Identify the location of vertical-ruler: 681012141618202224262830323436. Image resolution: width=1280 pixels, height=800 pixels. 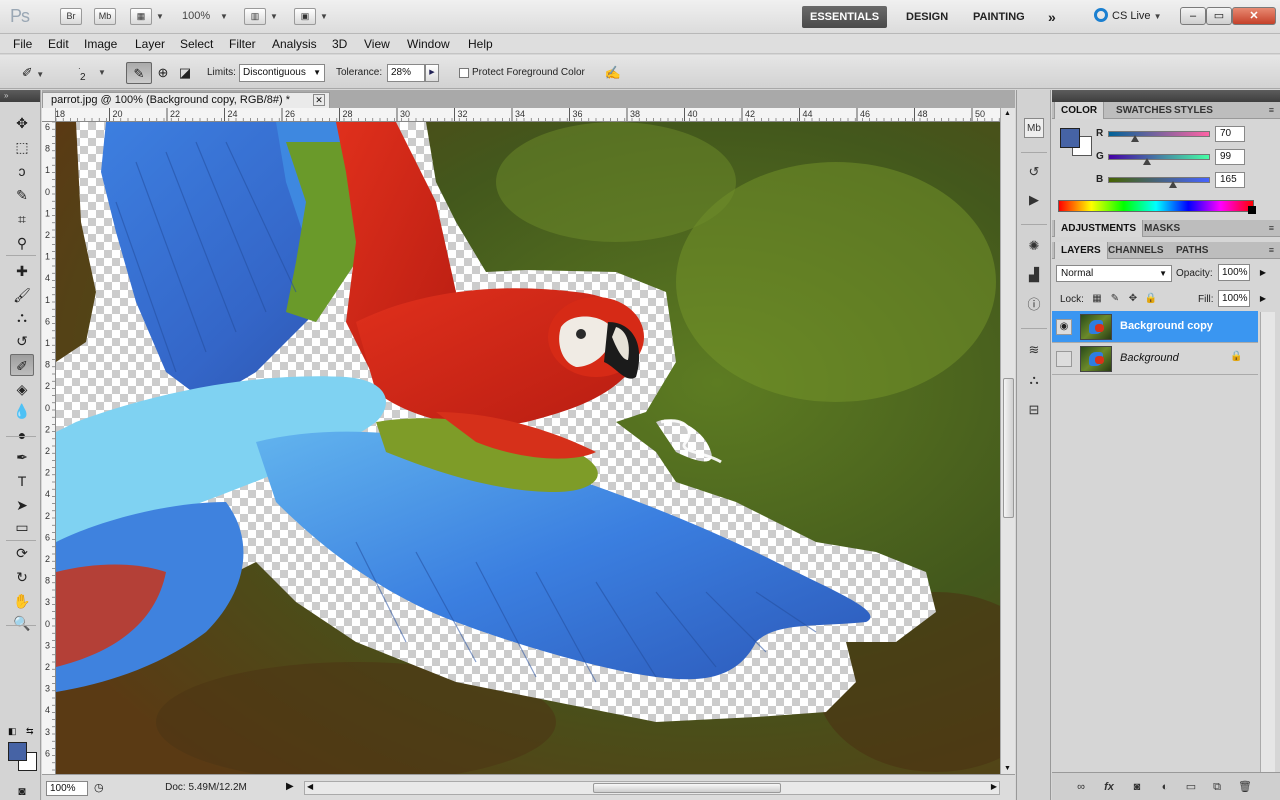
(49, 448).